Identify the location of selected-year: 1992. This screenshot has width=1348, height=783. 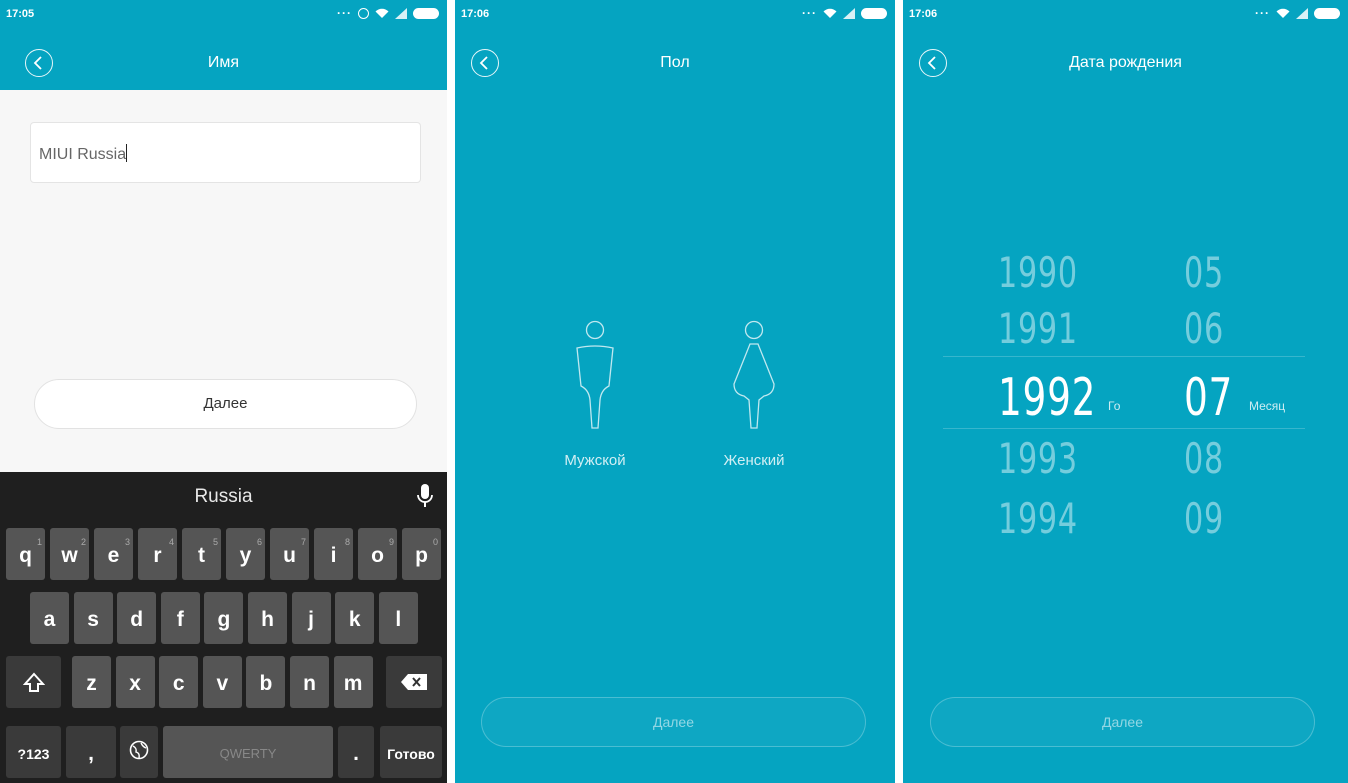
(1047, 398).